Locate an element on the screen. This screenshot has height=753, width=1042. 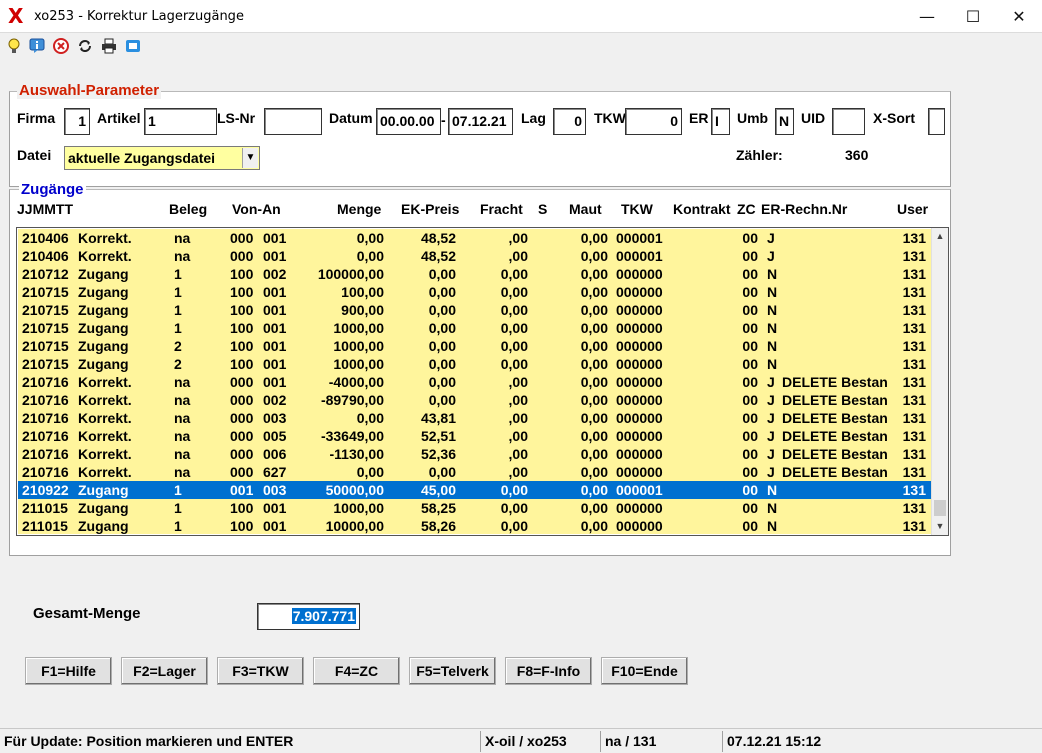
gesamt-menge-field: 7.907.771 is located at coordinates (308, 616).